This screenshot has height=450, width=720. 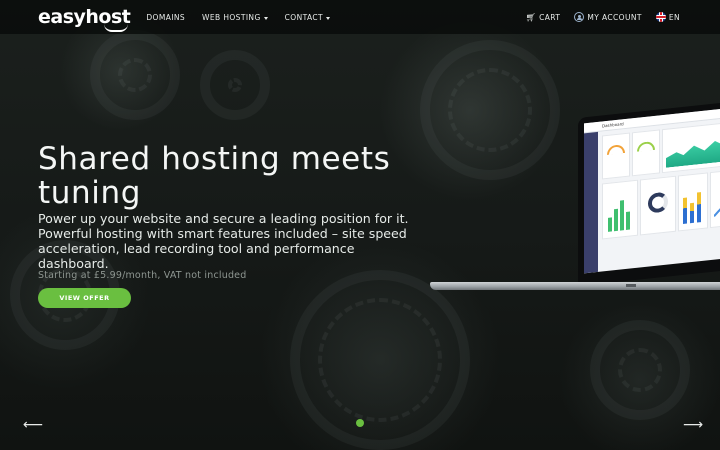 I want to click on nav-web-hosting-label: WEB HOSTING, so click(x=231, y=17).